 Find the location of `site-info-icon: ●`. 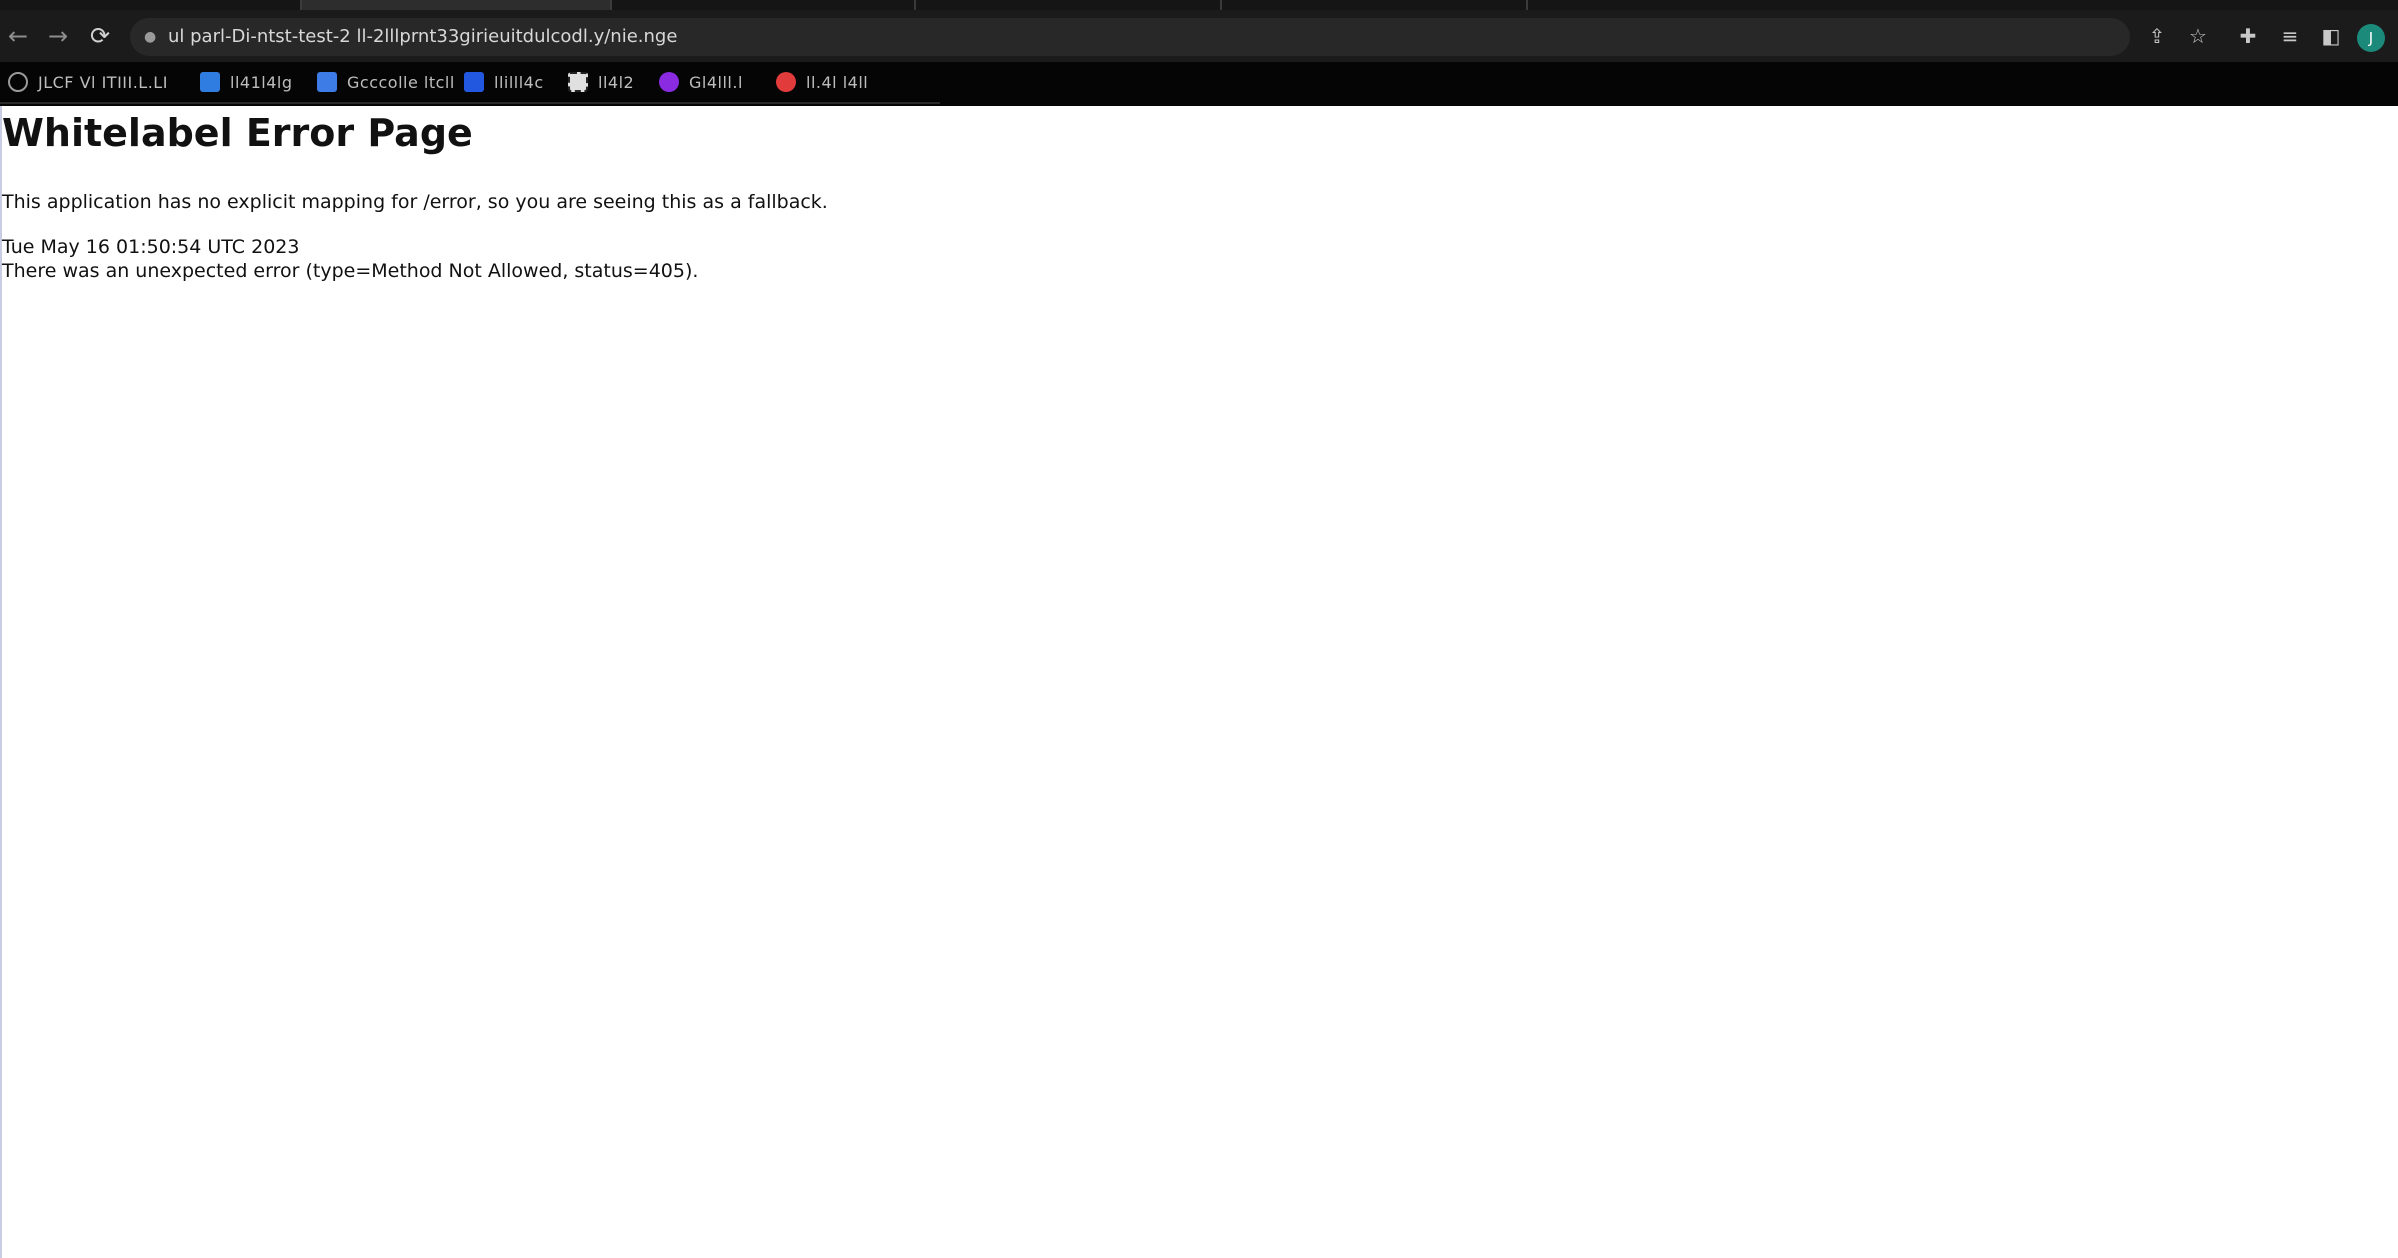

site-info-icon: ● is located at coordinates (150, 37).